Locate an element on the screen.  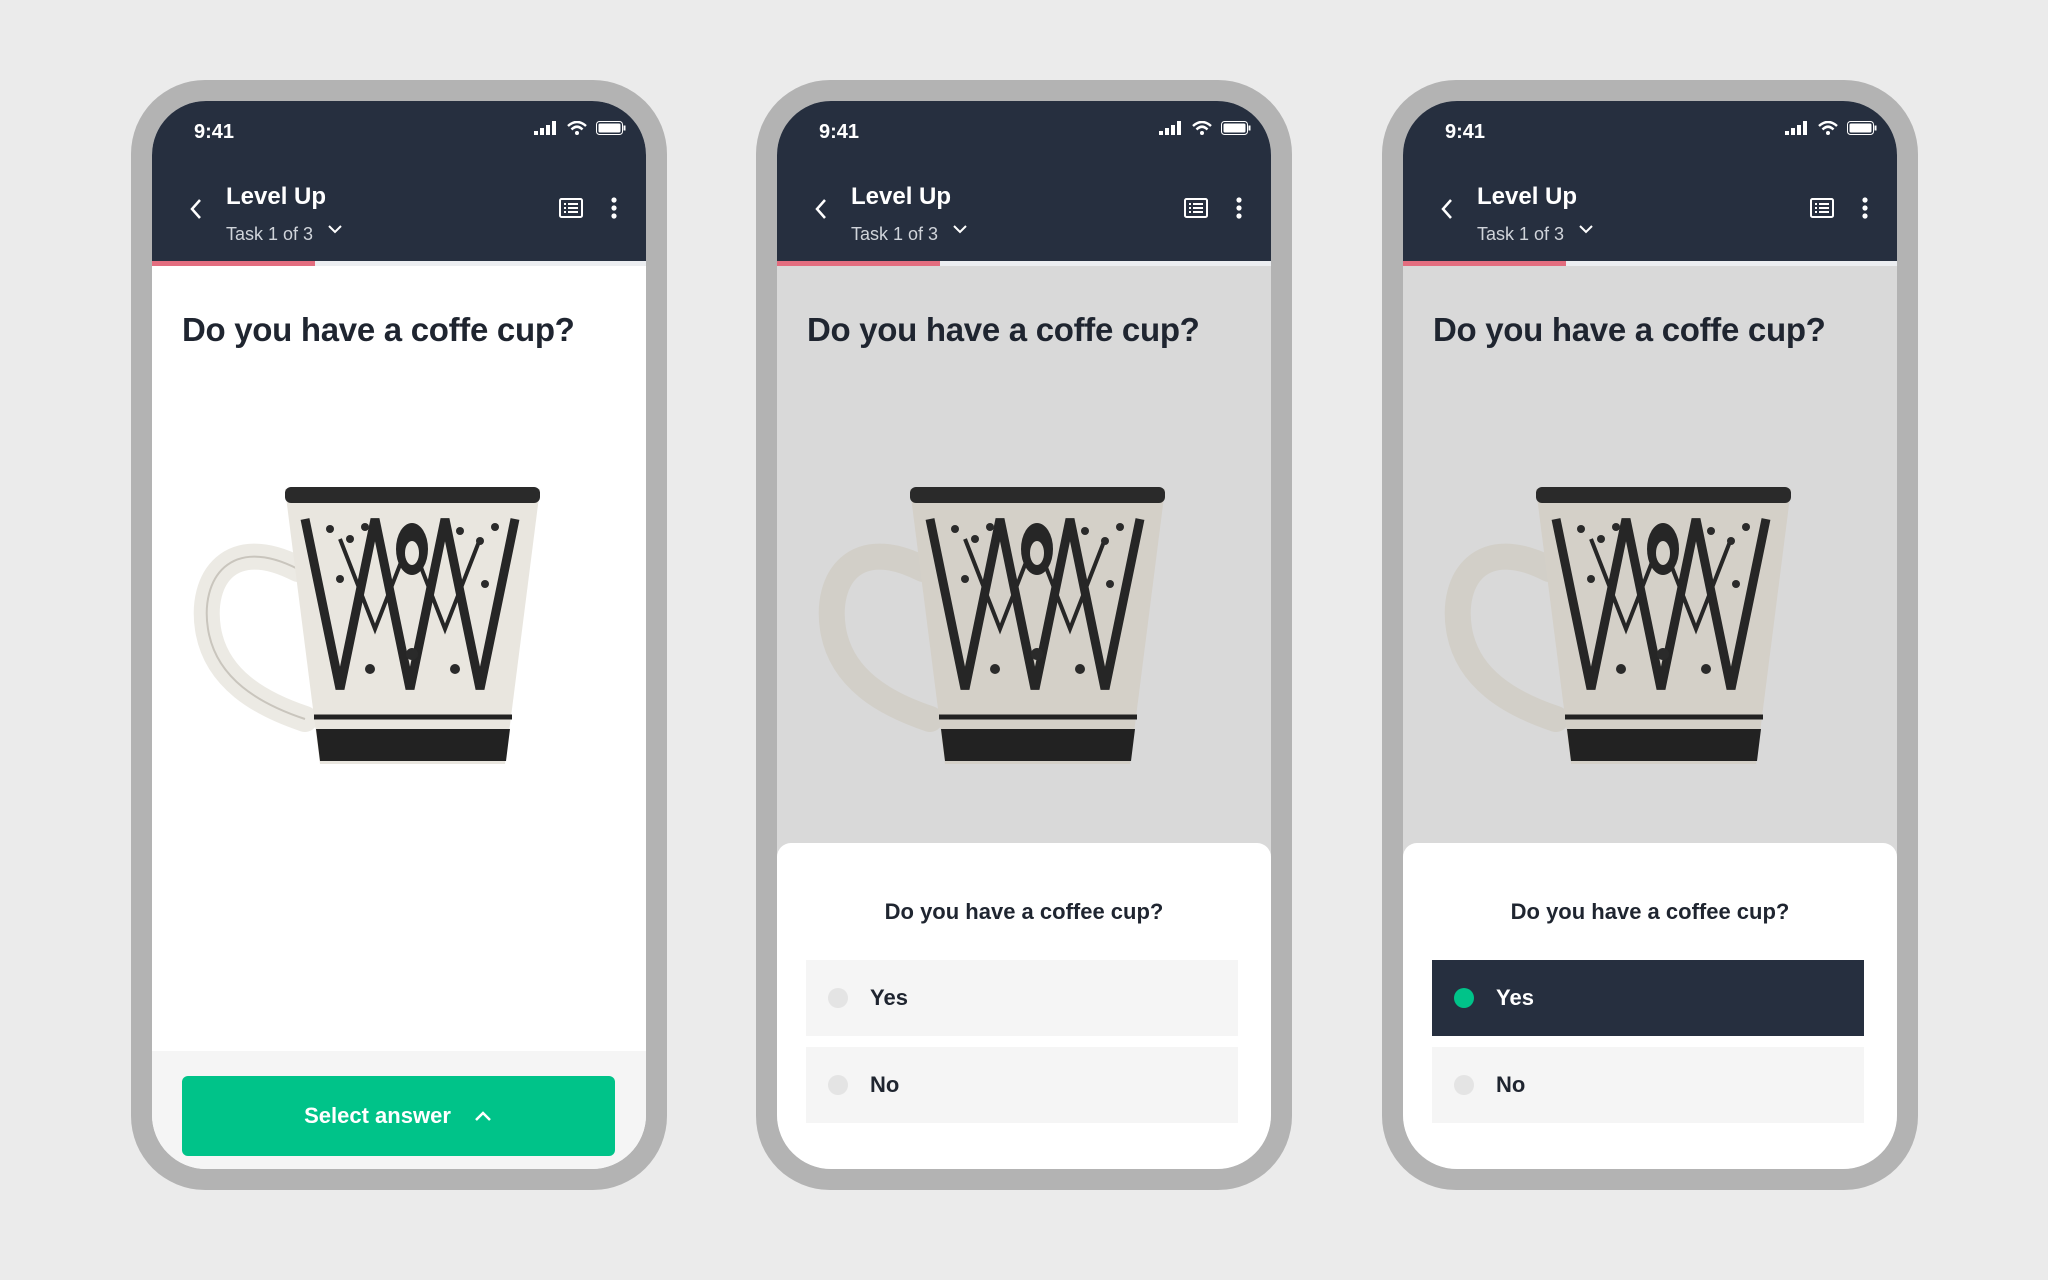
radio-selected-icon is located at coordinates (1464, 998).